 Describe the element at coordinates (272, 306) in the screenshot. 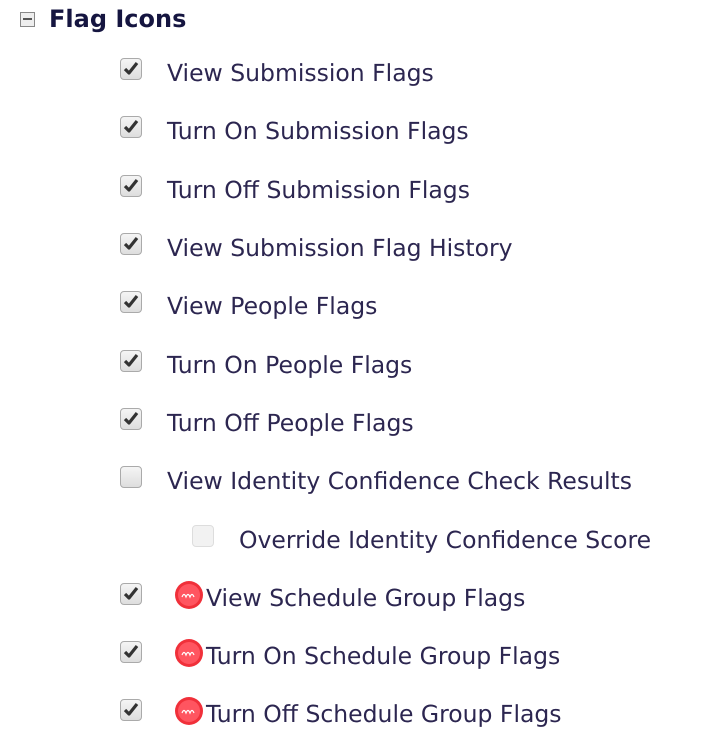

I see `permission-label: View People Flags` at that location.